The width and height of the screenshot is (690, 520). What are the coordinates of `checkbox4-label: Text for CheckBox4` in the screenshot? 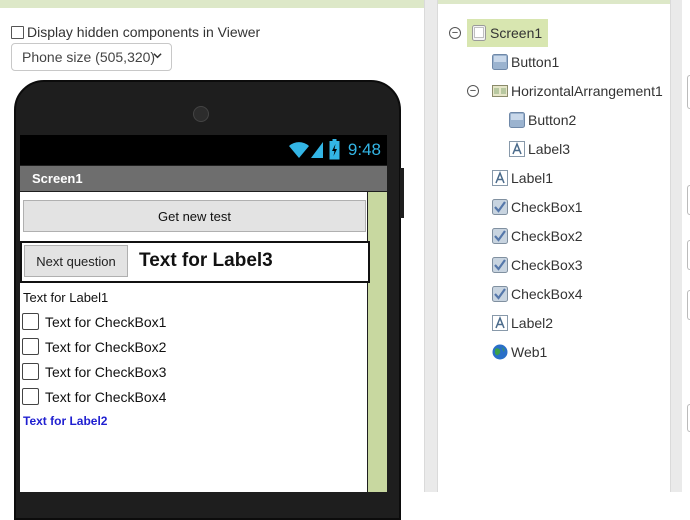 It's located at (106, 396).